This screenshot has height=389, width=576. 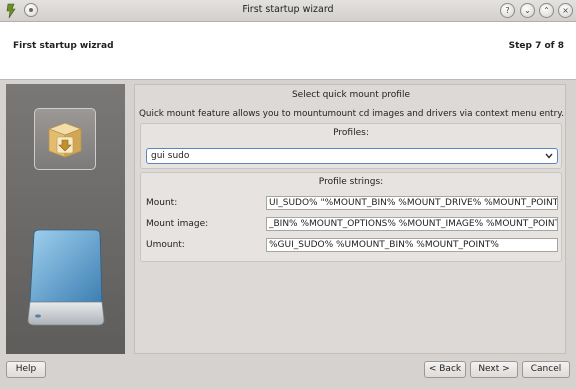 What do you see at coordinates (536, 46) in the screenshot?
I see `wizard-step-indicator: Step 7 of 8` at bounding box center [536, 46].